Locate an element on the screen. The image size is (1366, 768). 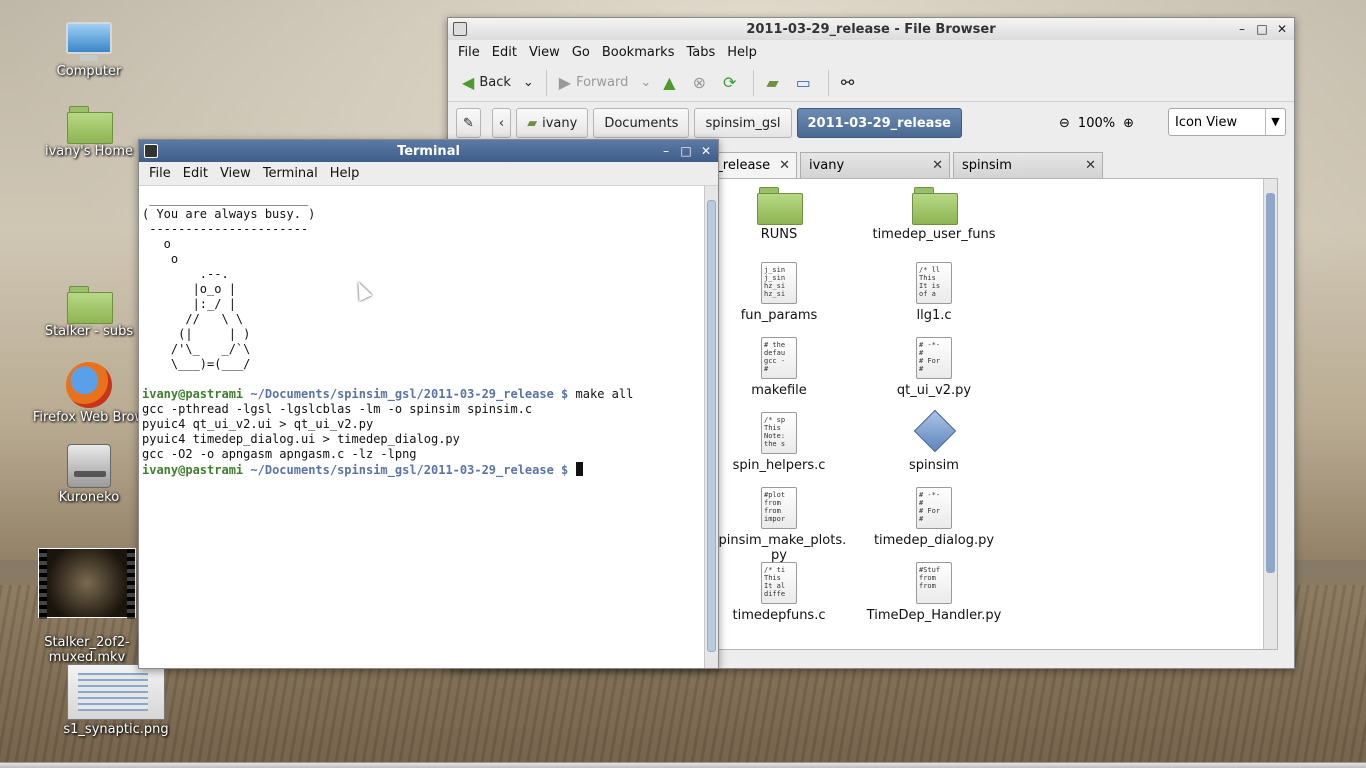
desktop-icon-label: ivany's Home is located at coordinates (89, 151).